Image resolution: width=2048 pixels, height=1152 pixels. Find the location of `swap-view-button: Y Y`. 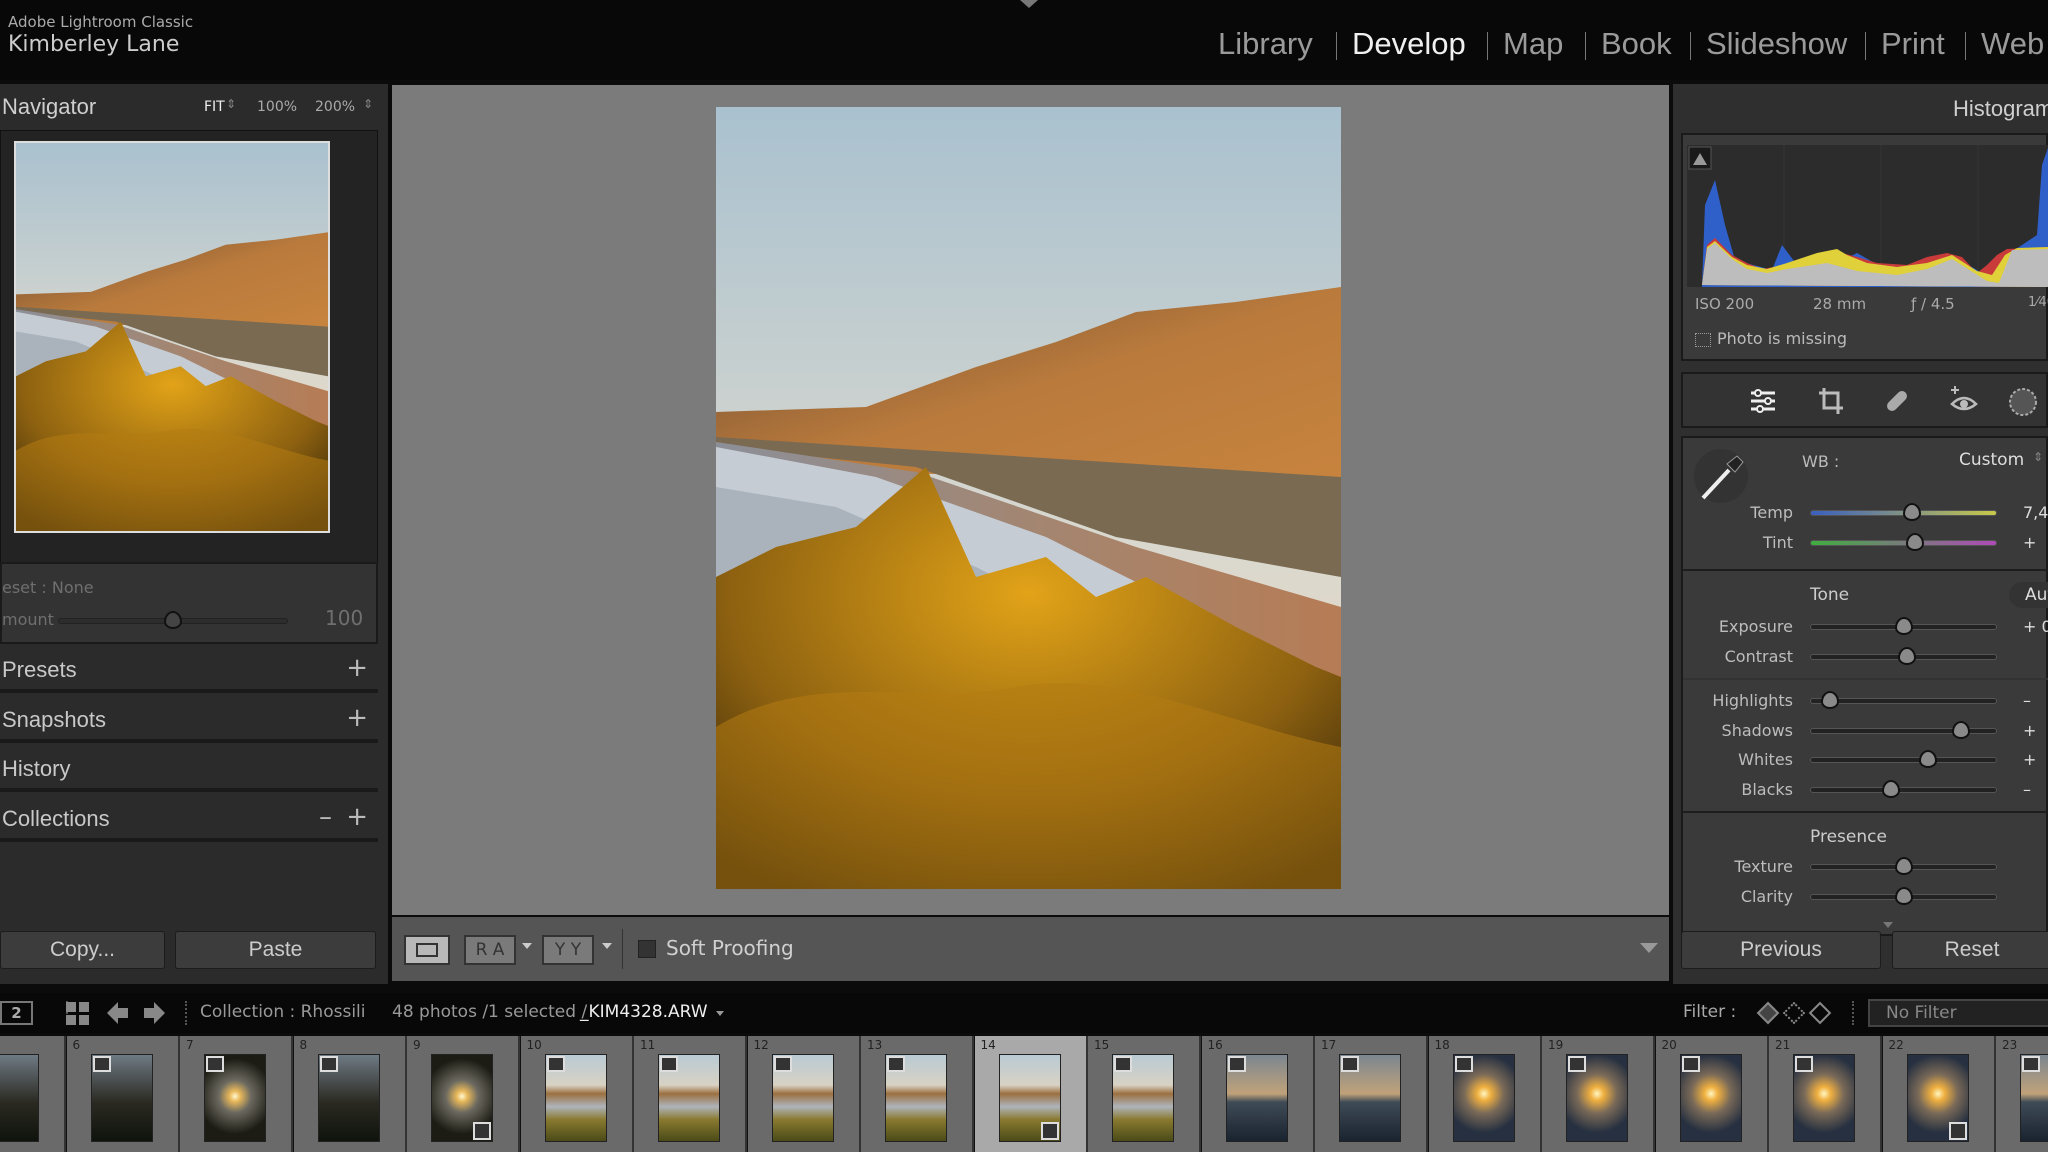

swap-view-button: Y Y is located at coordinates (568, 950).